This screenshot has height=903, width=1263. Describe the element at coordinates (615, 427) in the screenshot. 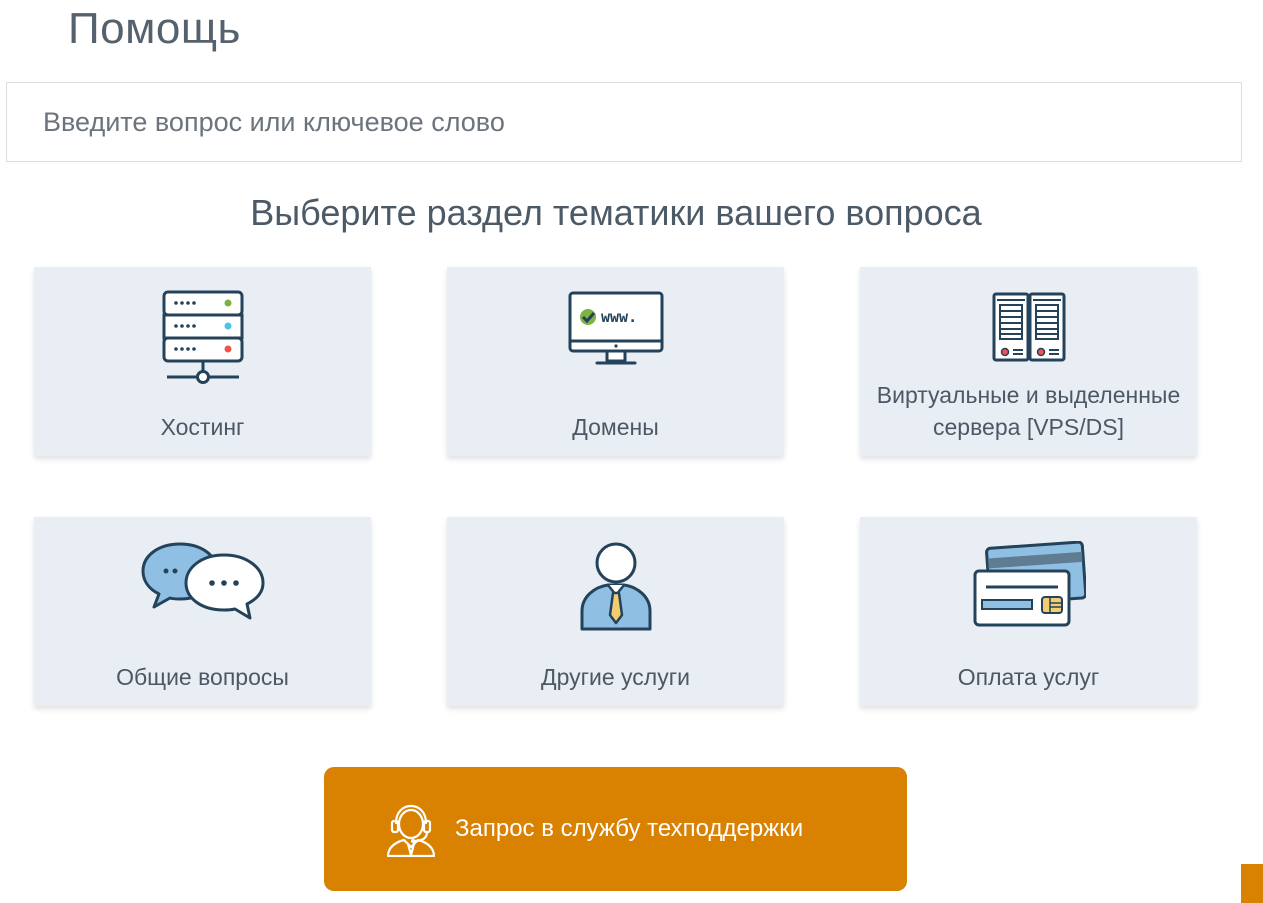

I see `category-label: Домены` at that location.